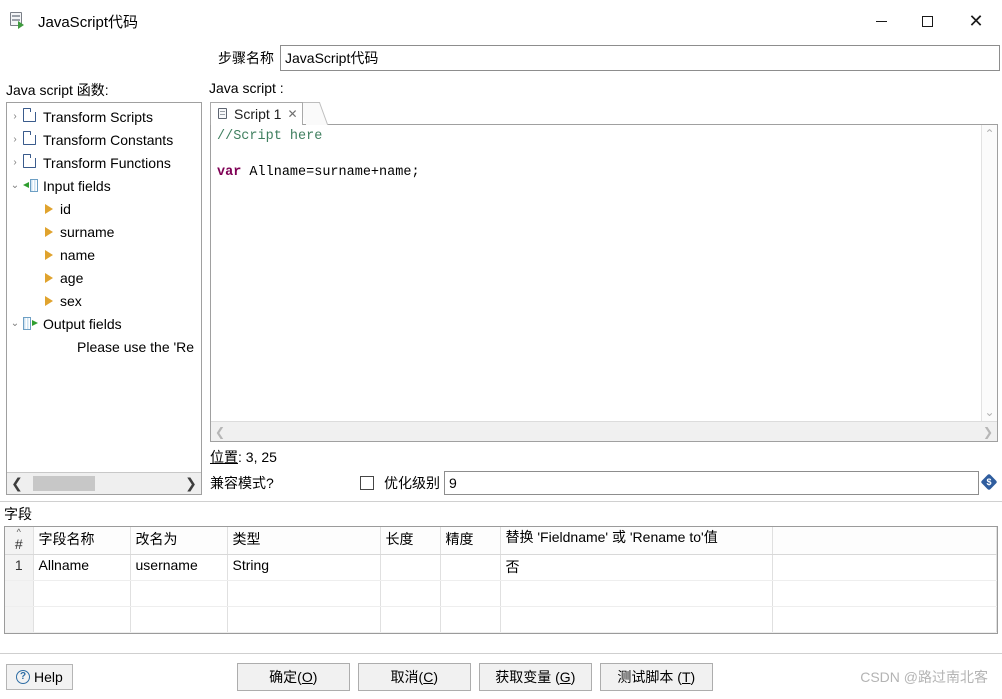  What do you see at coordinates (104, 323) in the screenshot?
I see `tree-item-output-fields: ⌄ Output fields` at bounding box center [104, 323].